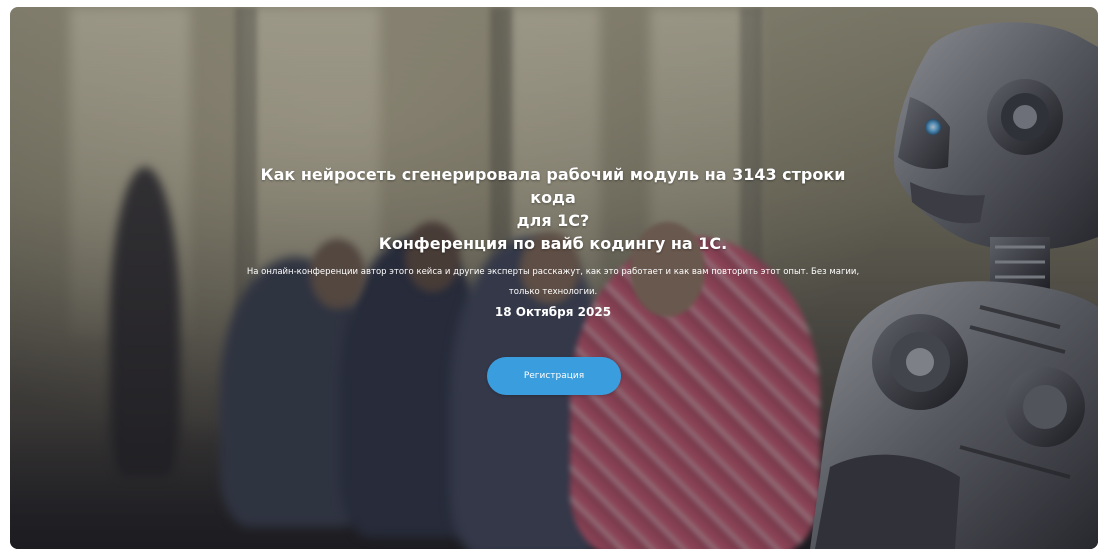 Image resolution: width=1106 pixels, height=553 pixels. Describe the element at coordinates (554, 376) in the screenshot. I see `register-button: Регистрация` at that location.